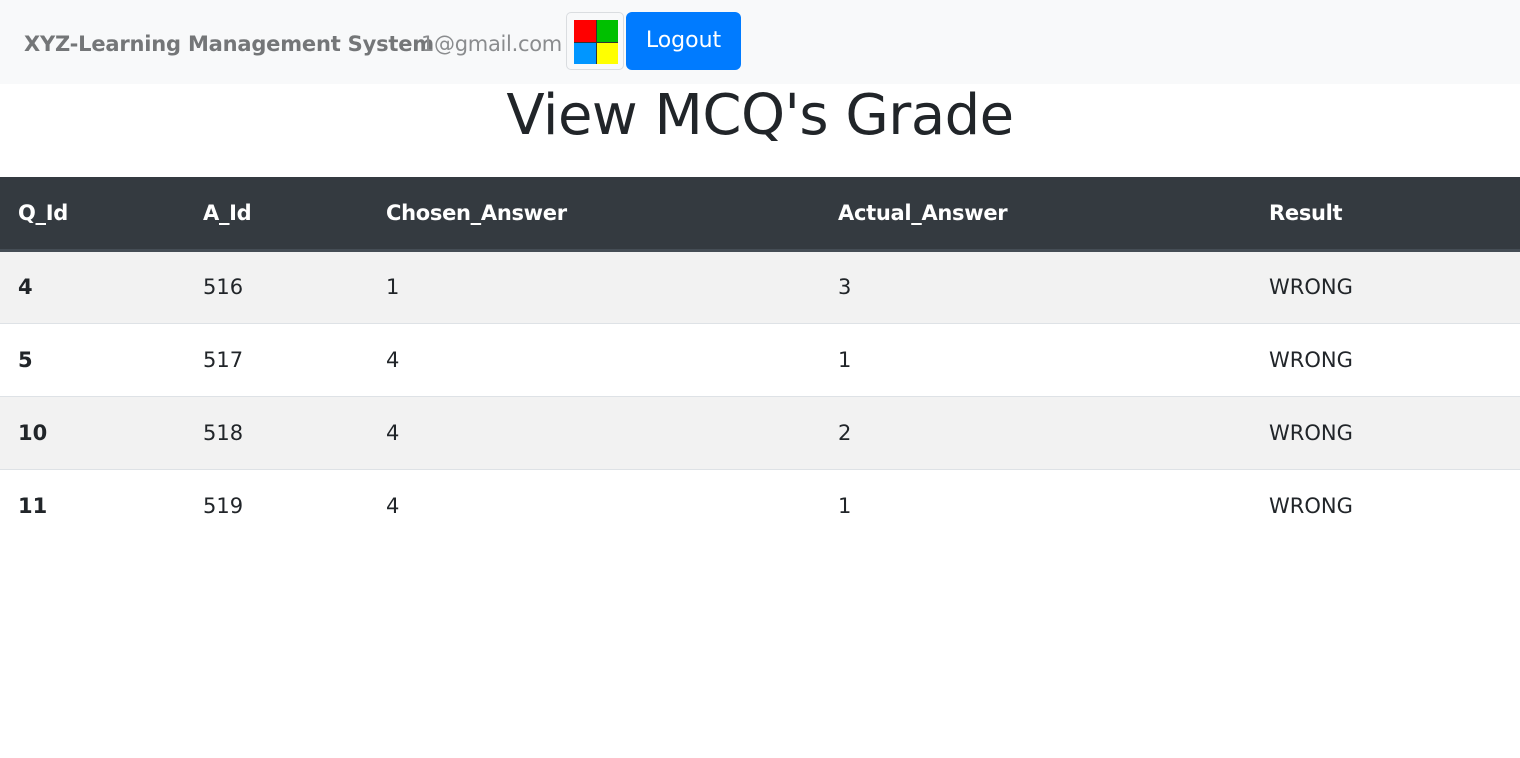 The height and width of the screenshot is (758, 1520). I want to click on table-row: 5 517 4 1 WRONG, so click(760, 359).